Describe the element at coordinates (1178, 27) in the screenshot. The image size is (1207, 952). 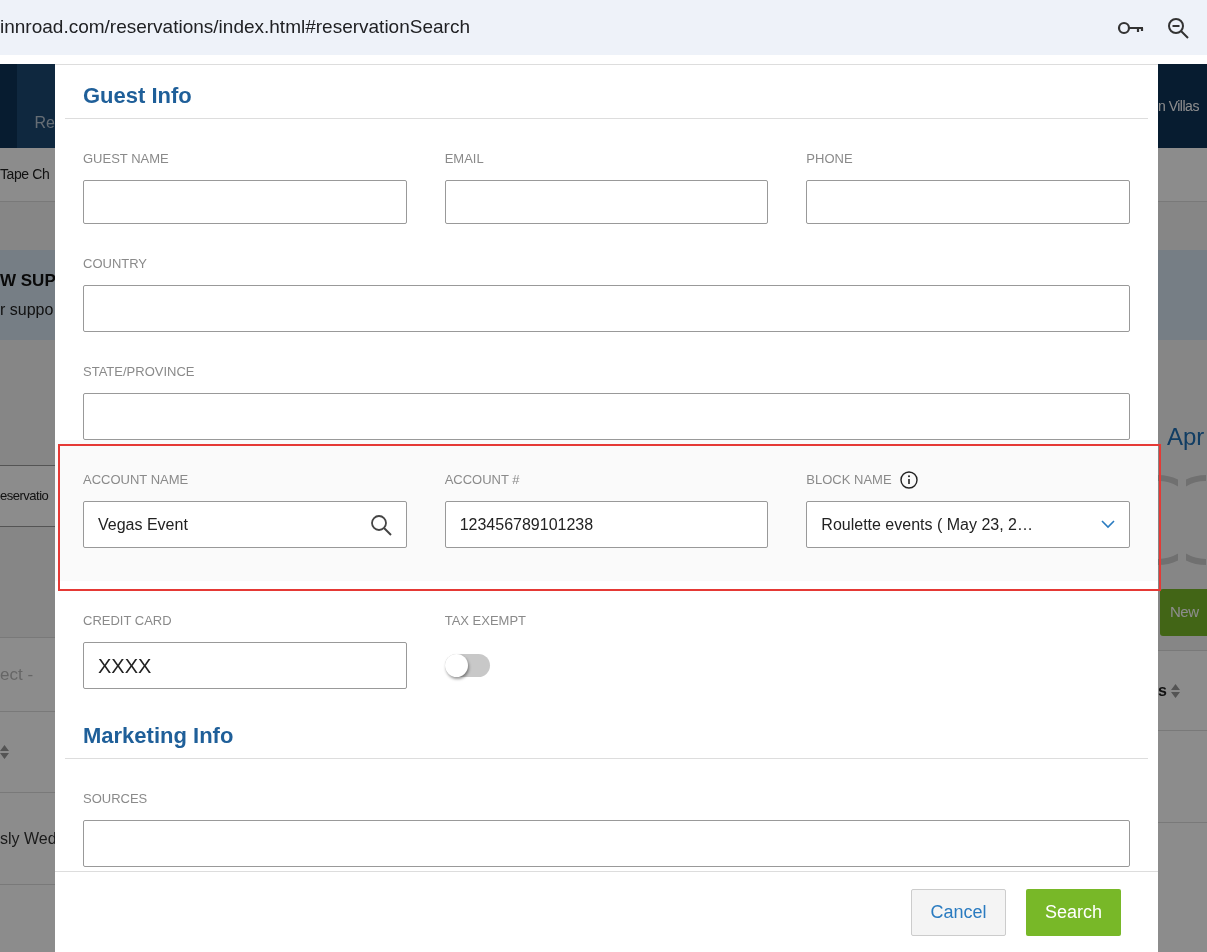
I see `zoom-icon` at that location.